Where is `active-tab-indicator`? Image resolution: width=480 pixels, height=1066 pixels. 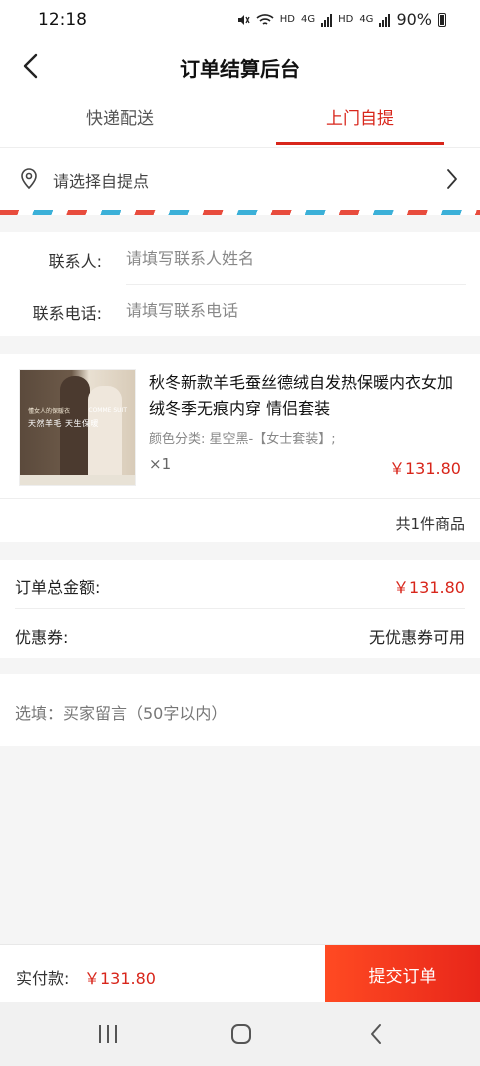 active-tab-indicator is located at coordinates (360, 143).